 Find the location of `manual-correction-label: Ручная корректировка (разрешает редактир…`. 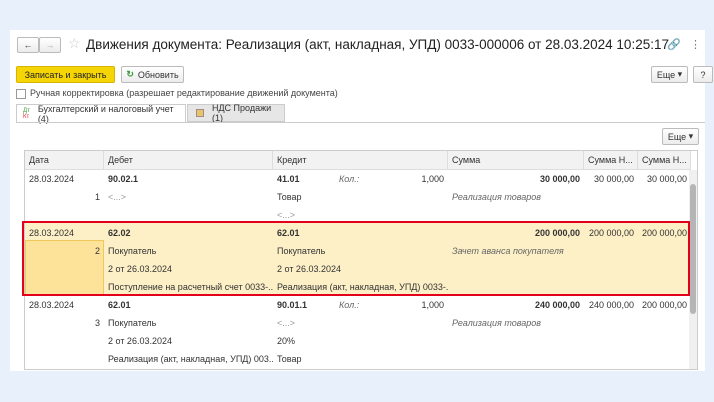

manual-correction-label: Ручная корректировка (разрешает редактир… is located at coordinates (184, 93).